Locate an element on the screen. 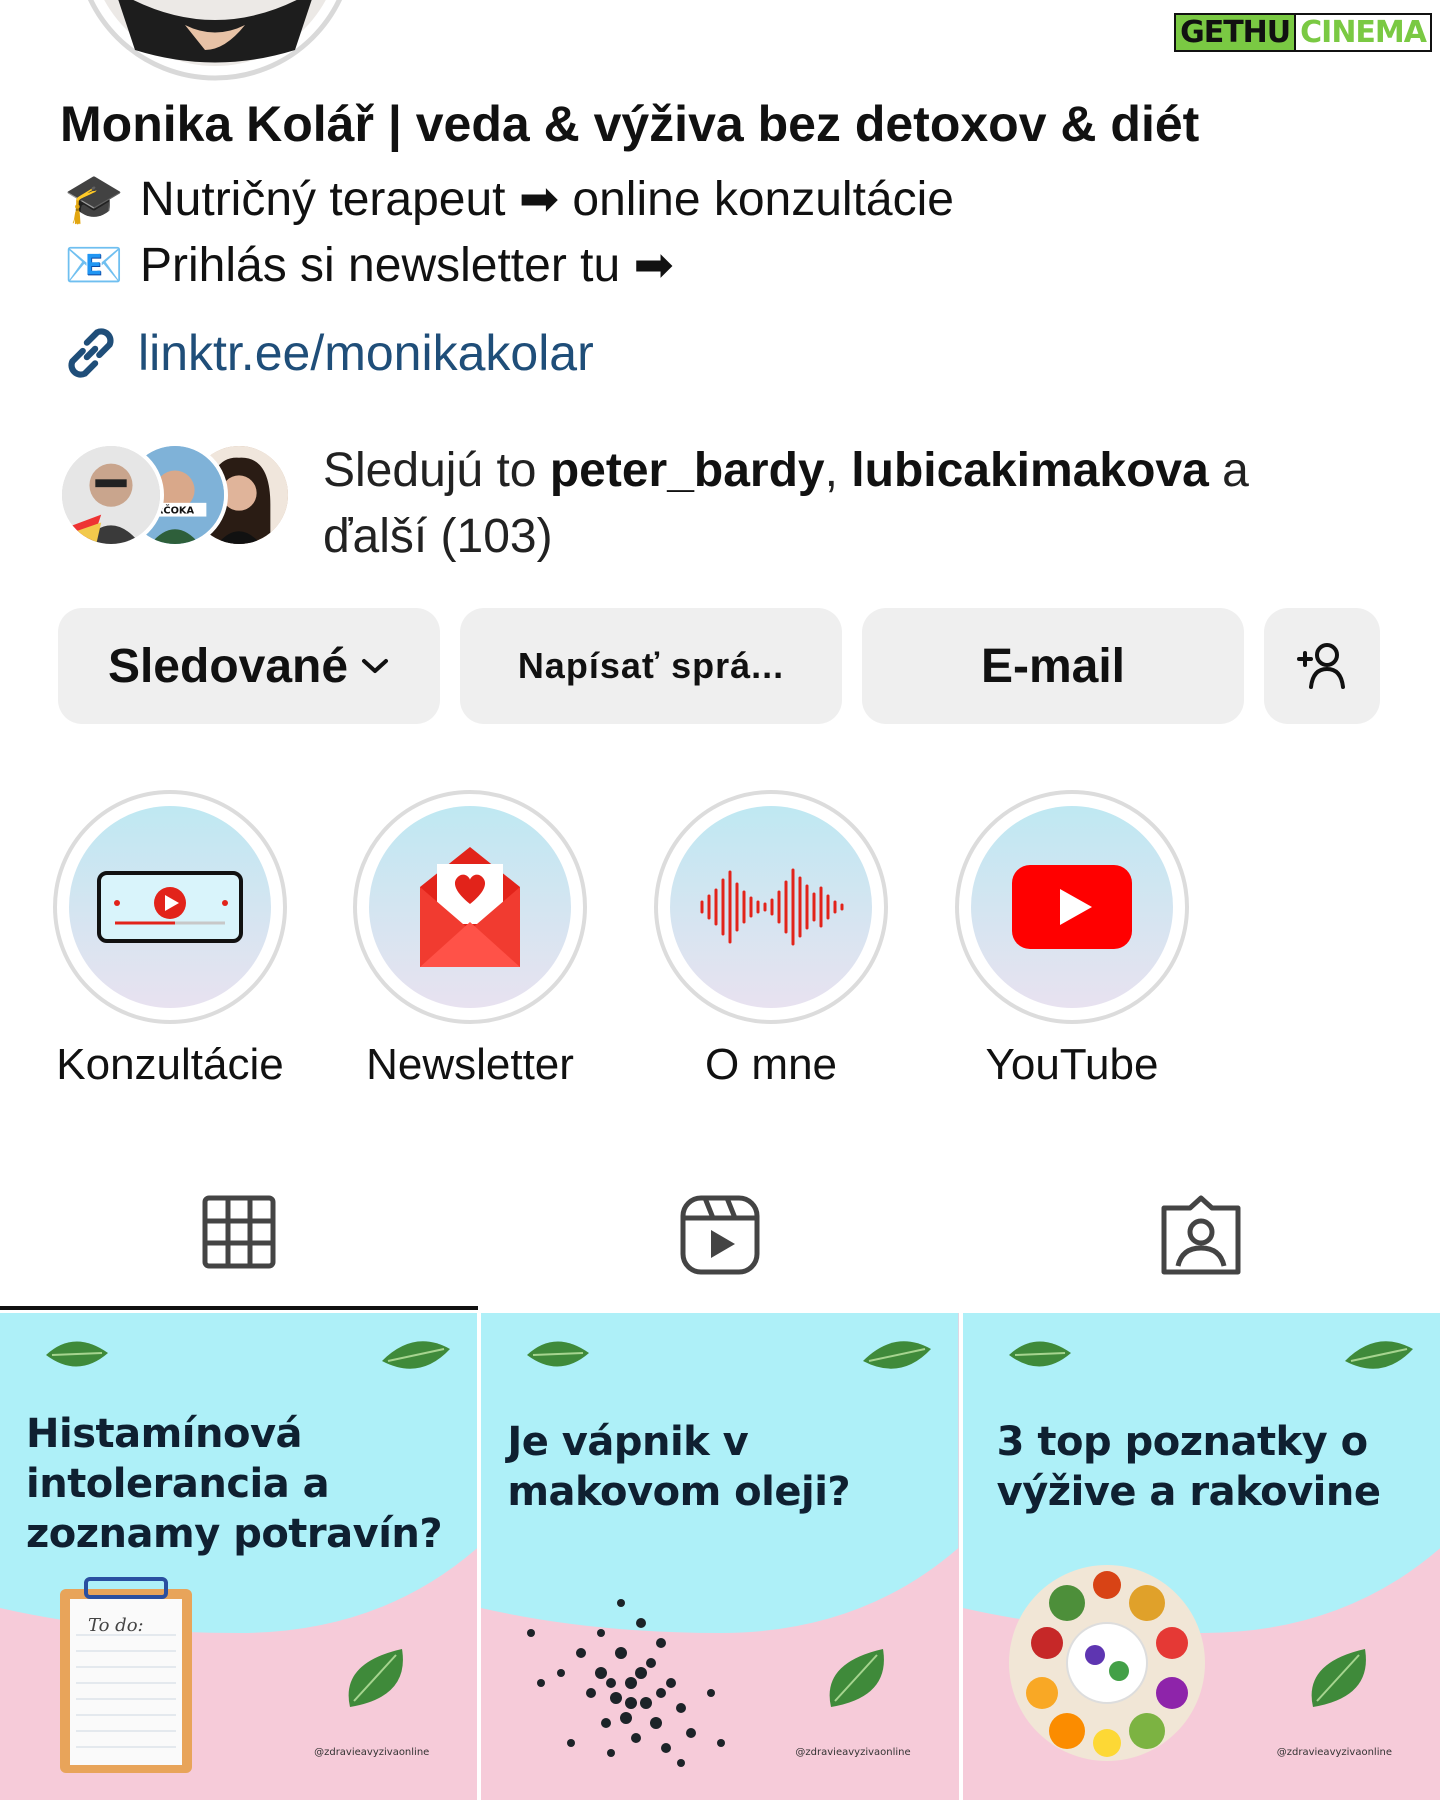 Image resolution: width=1440 pixels, height=1800 pixels. post-title-line: výžive a rakovine is located at coordinates (1188, 1492).